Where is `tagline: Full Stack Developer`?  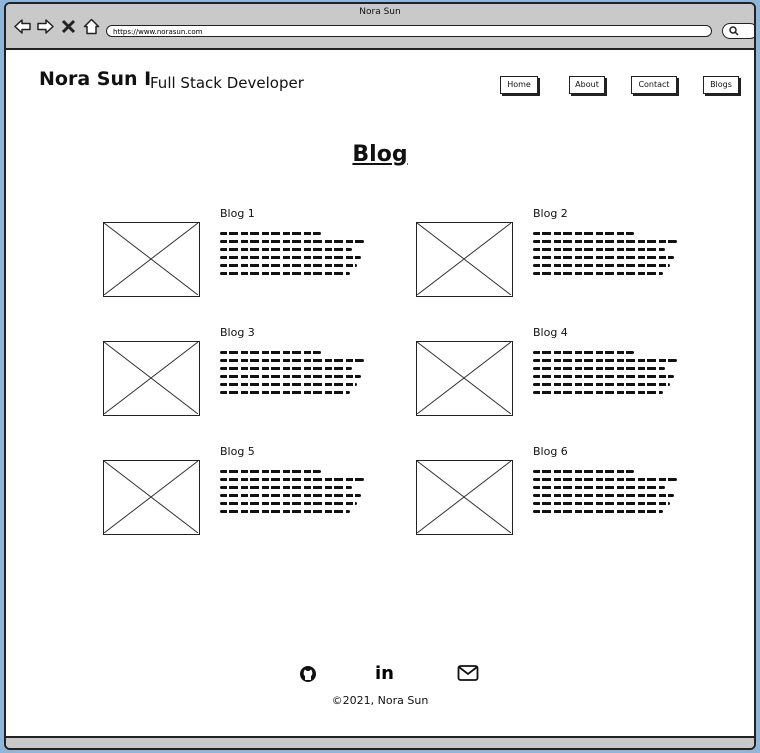 tagline: Full Stack Developer is located at coordinates (227, 83).